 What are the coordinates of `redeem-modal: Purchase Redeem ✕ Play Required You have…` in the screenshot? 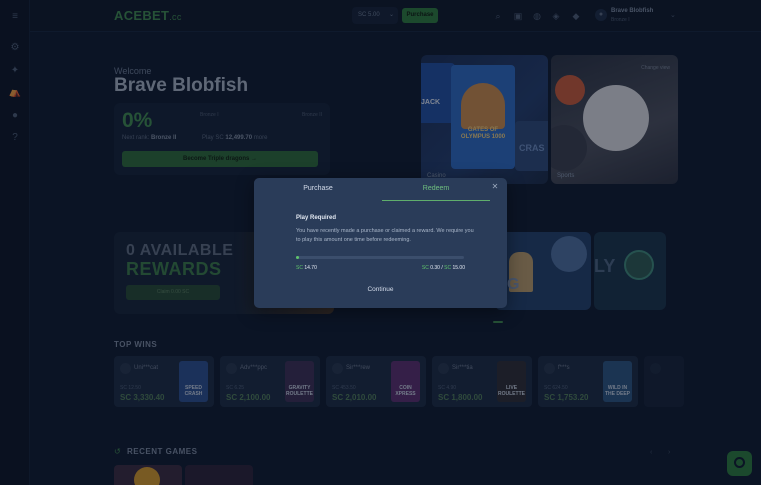 It's located at (380, 243).